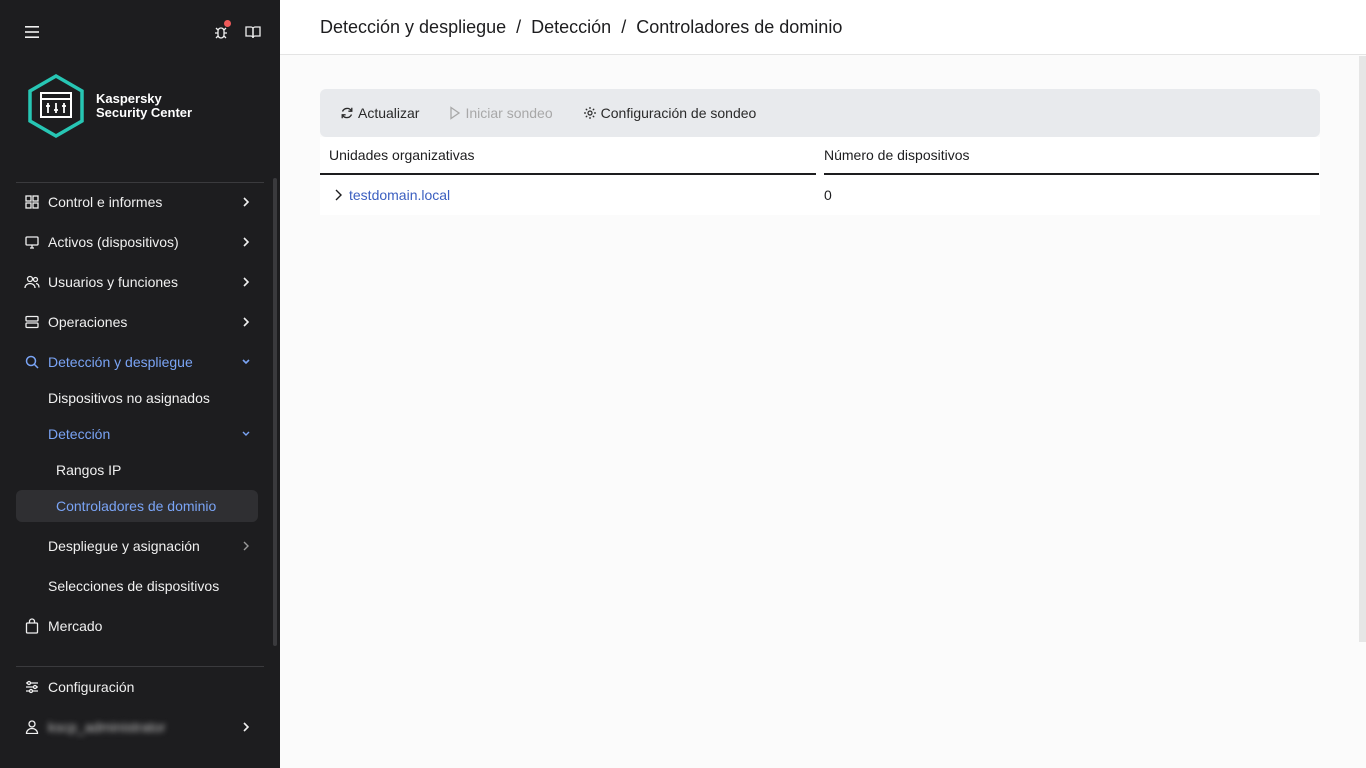  Describe the element at coordinates (137, 687) in the screenshot. I see `sidebar-item-configuracion: Configuración` at that location.